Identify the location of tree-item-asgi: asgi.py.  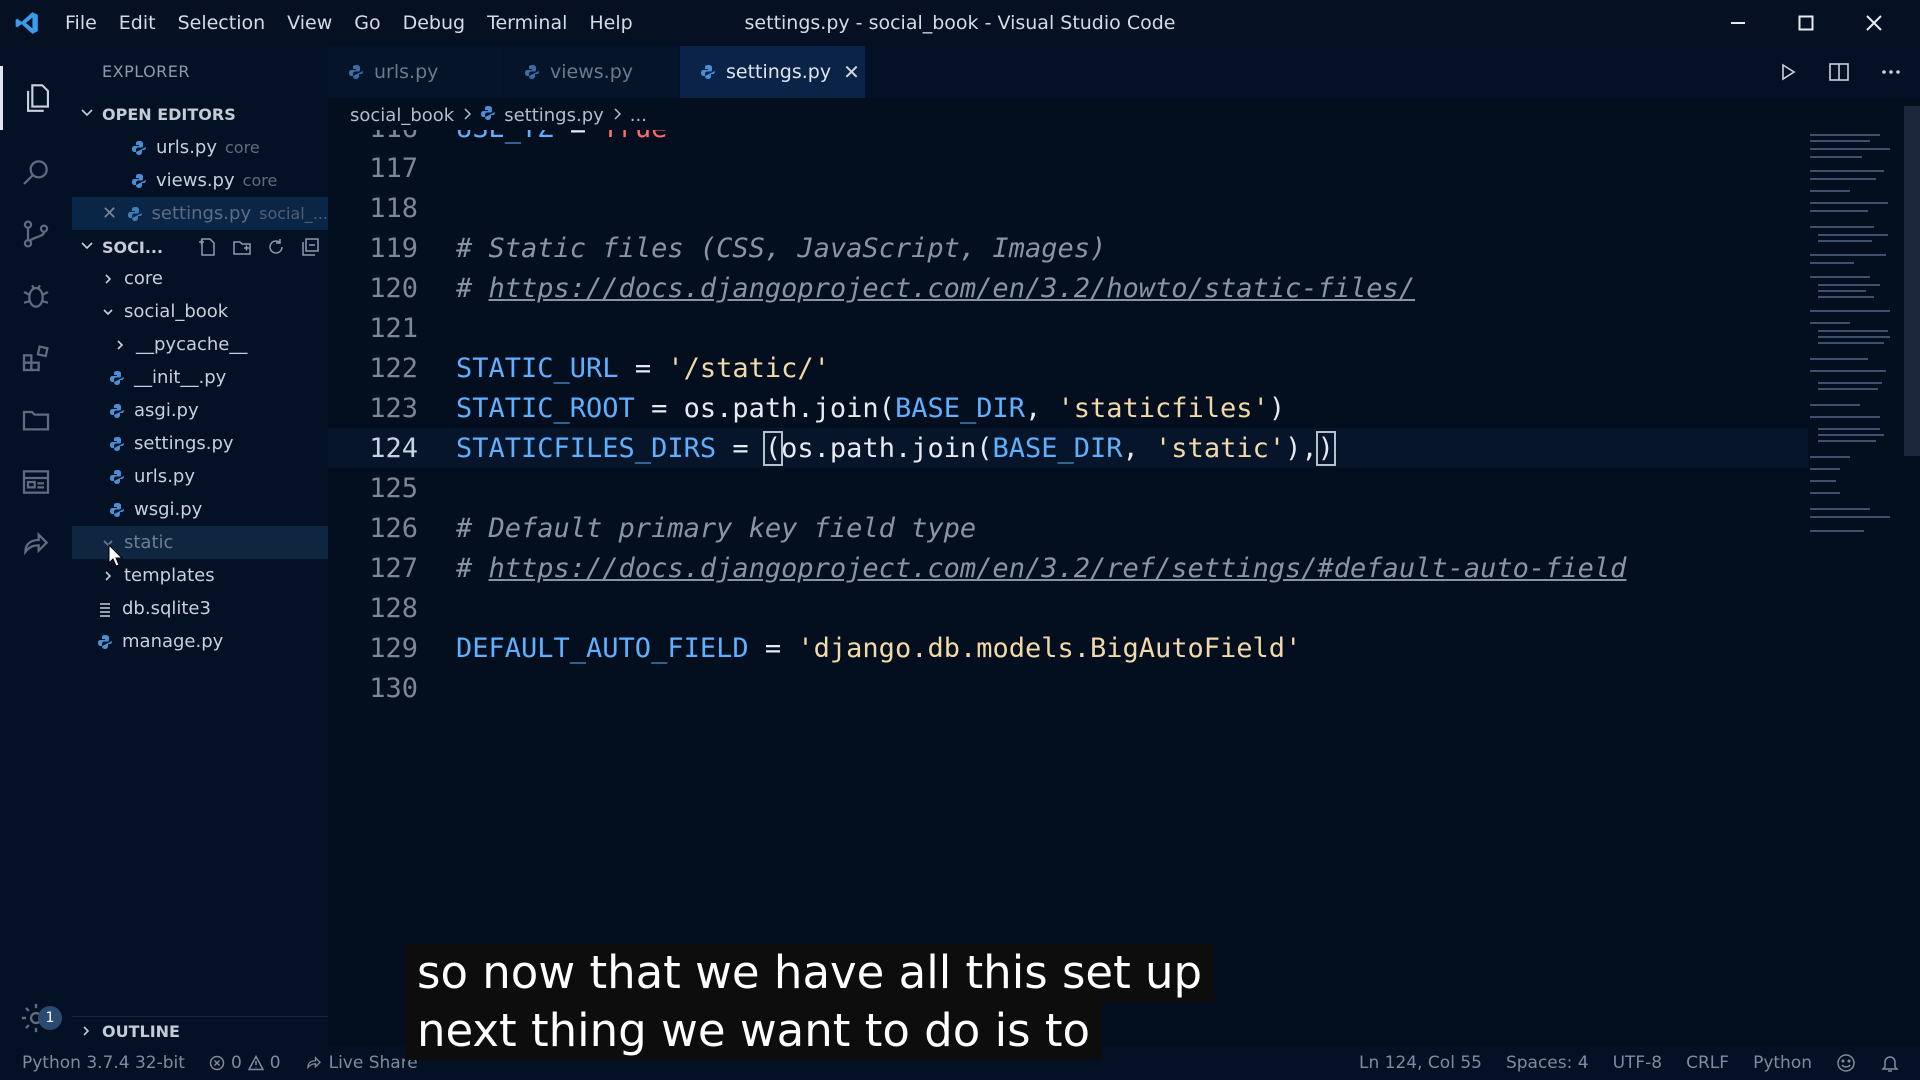
(200, 410).